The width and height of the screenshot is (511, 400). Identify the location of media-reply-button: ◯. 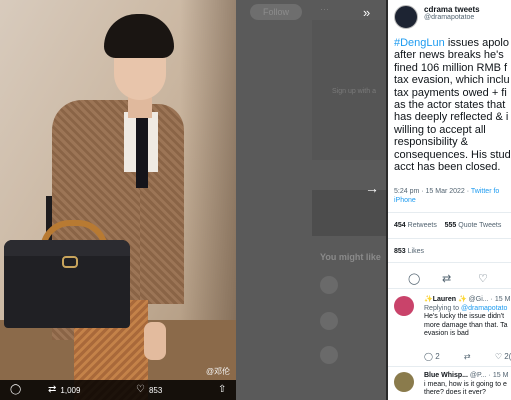
(15, 390).